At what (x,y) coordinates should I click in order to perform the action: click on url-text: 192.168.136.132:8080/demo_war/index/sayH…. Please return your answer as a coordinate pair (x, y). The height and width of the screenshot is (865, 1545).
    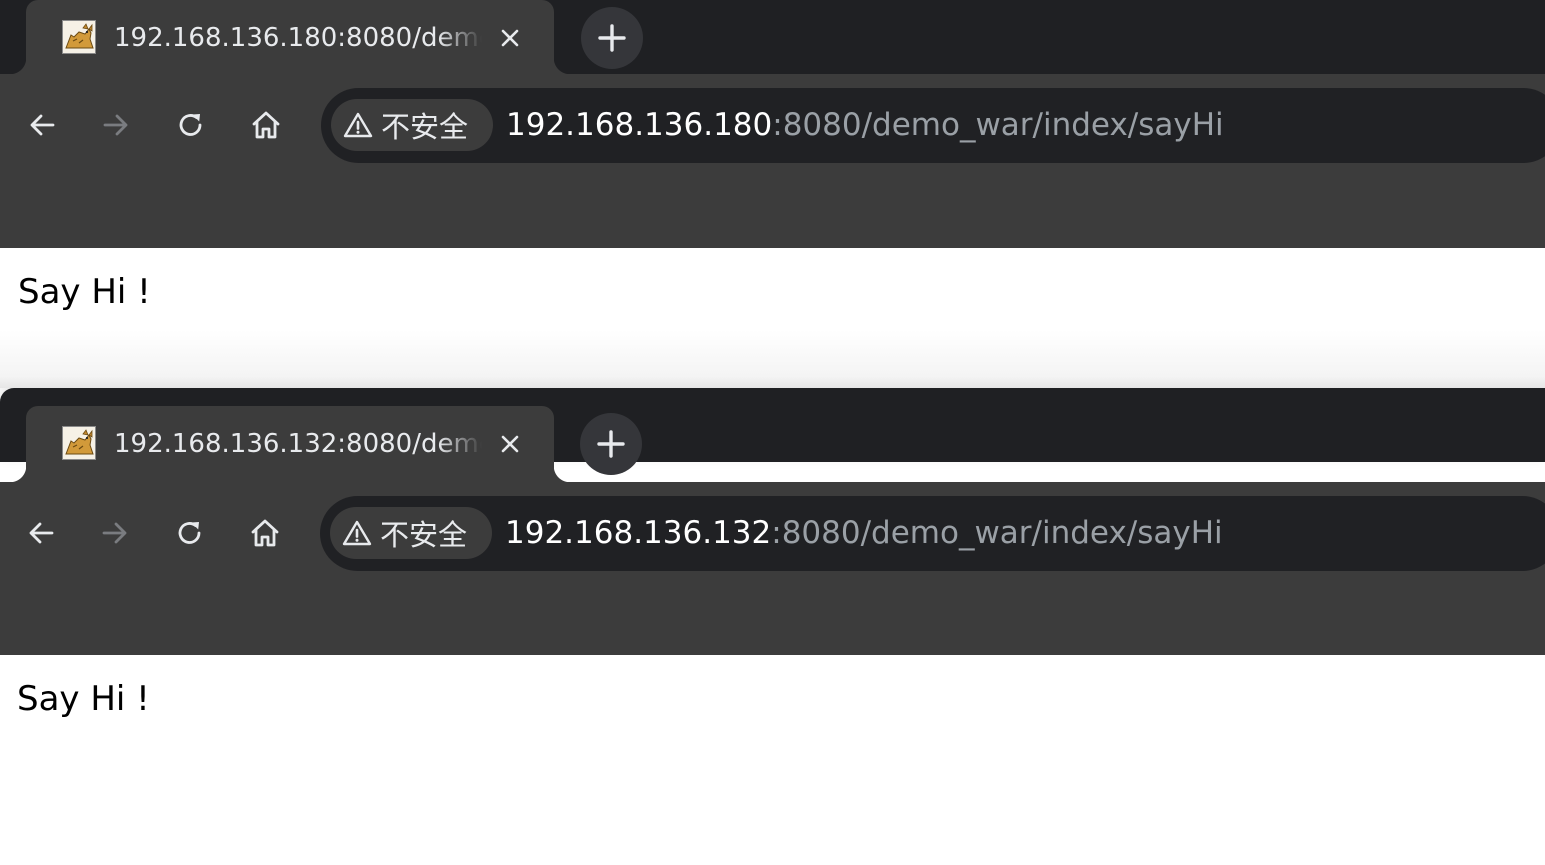
    Looking at the image, I should click on (864, 533).